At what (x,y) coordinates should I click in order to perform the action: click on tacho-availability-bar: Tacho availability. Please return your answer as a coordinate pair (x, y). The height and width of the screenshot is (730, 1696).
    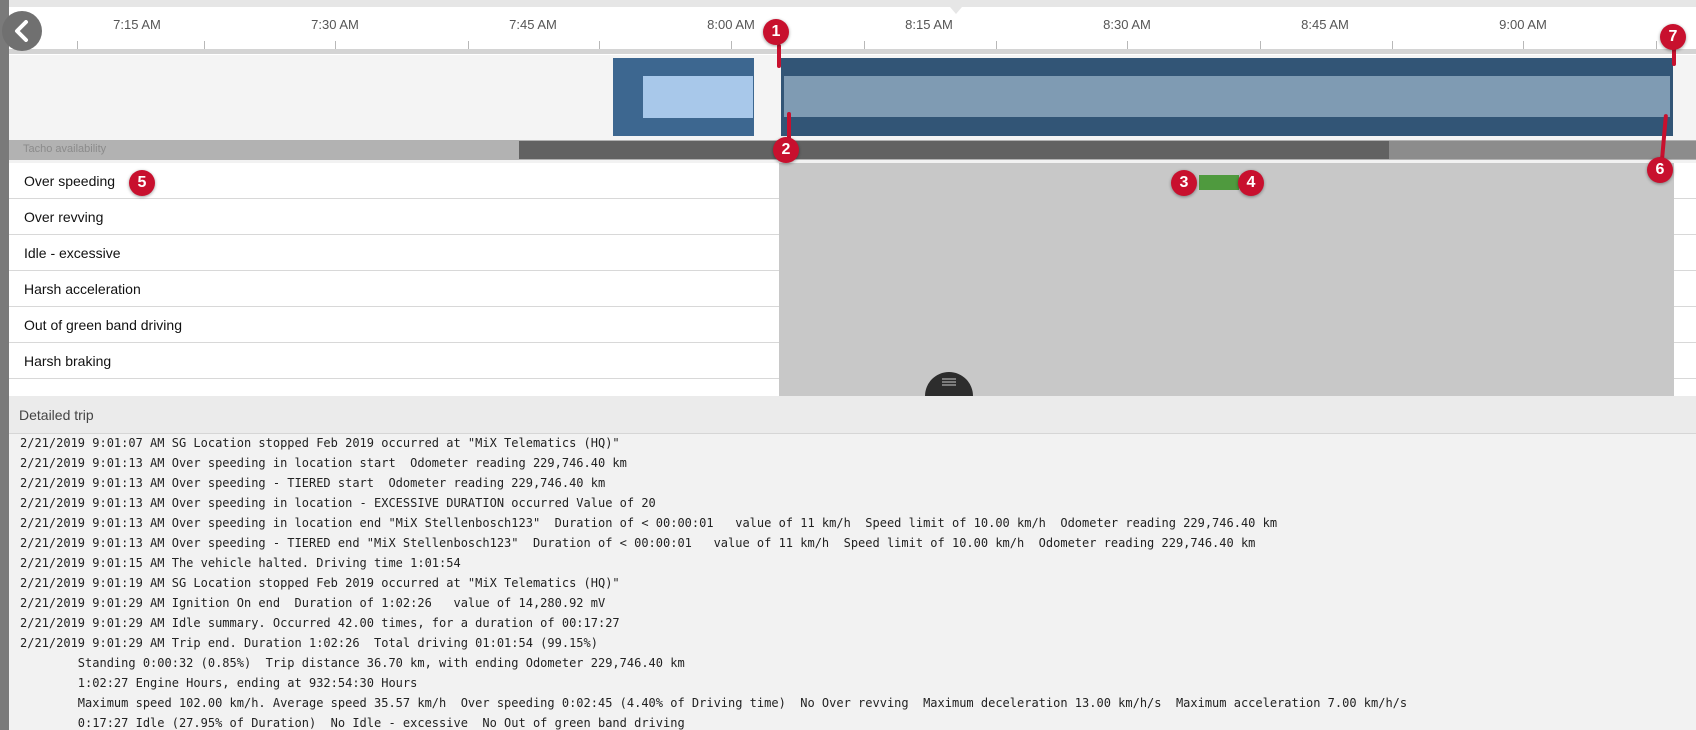
    Looking at the image, I should click on (852, 150).